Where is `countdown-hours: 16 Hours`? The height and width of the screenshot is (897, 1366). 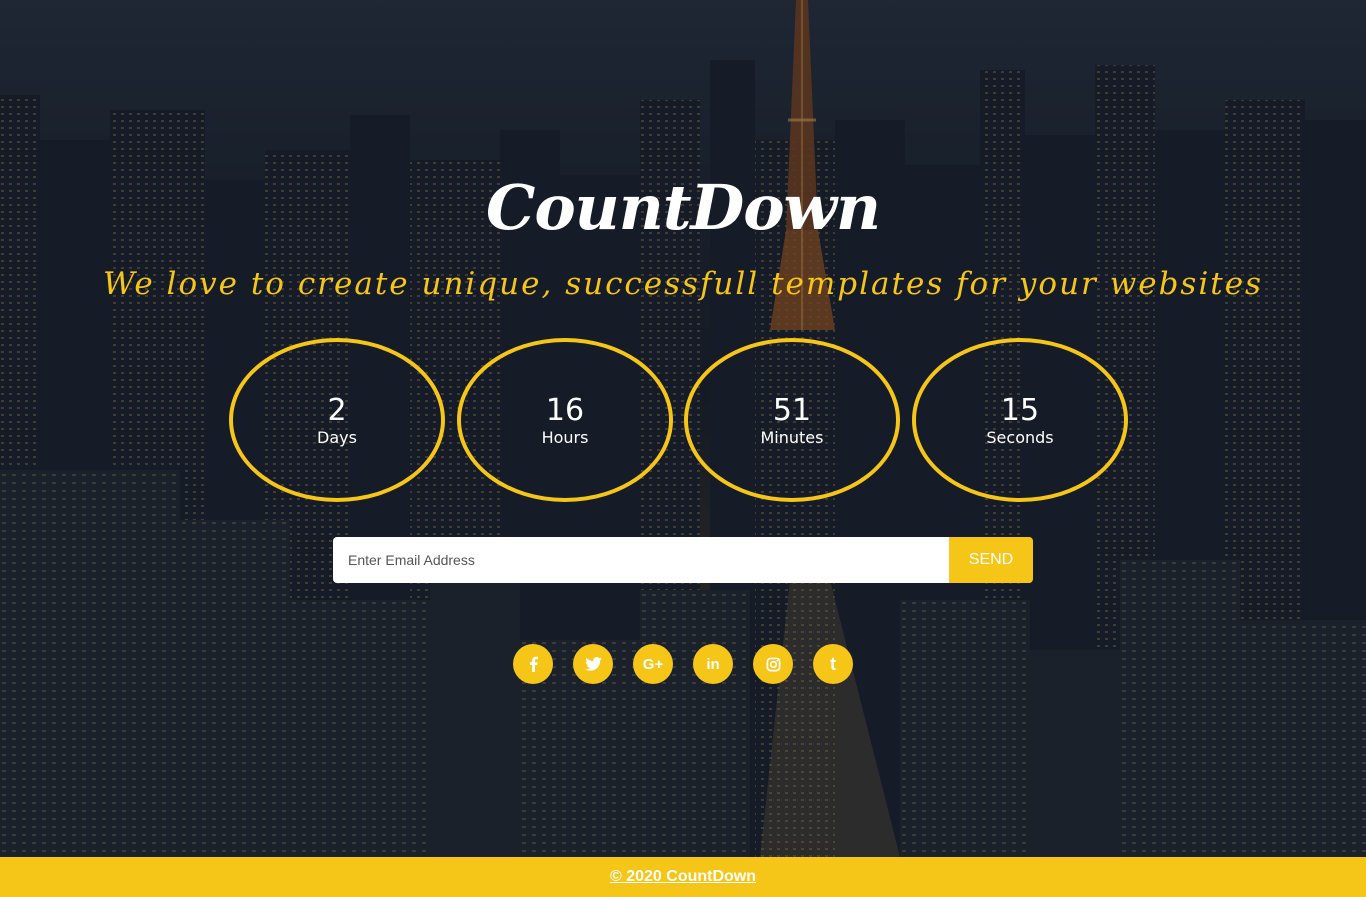
countdown-hours: 16 Hours is located at coordinates (565, 420).